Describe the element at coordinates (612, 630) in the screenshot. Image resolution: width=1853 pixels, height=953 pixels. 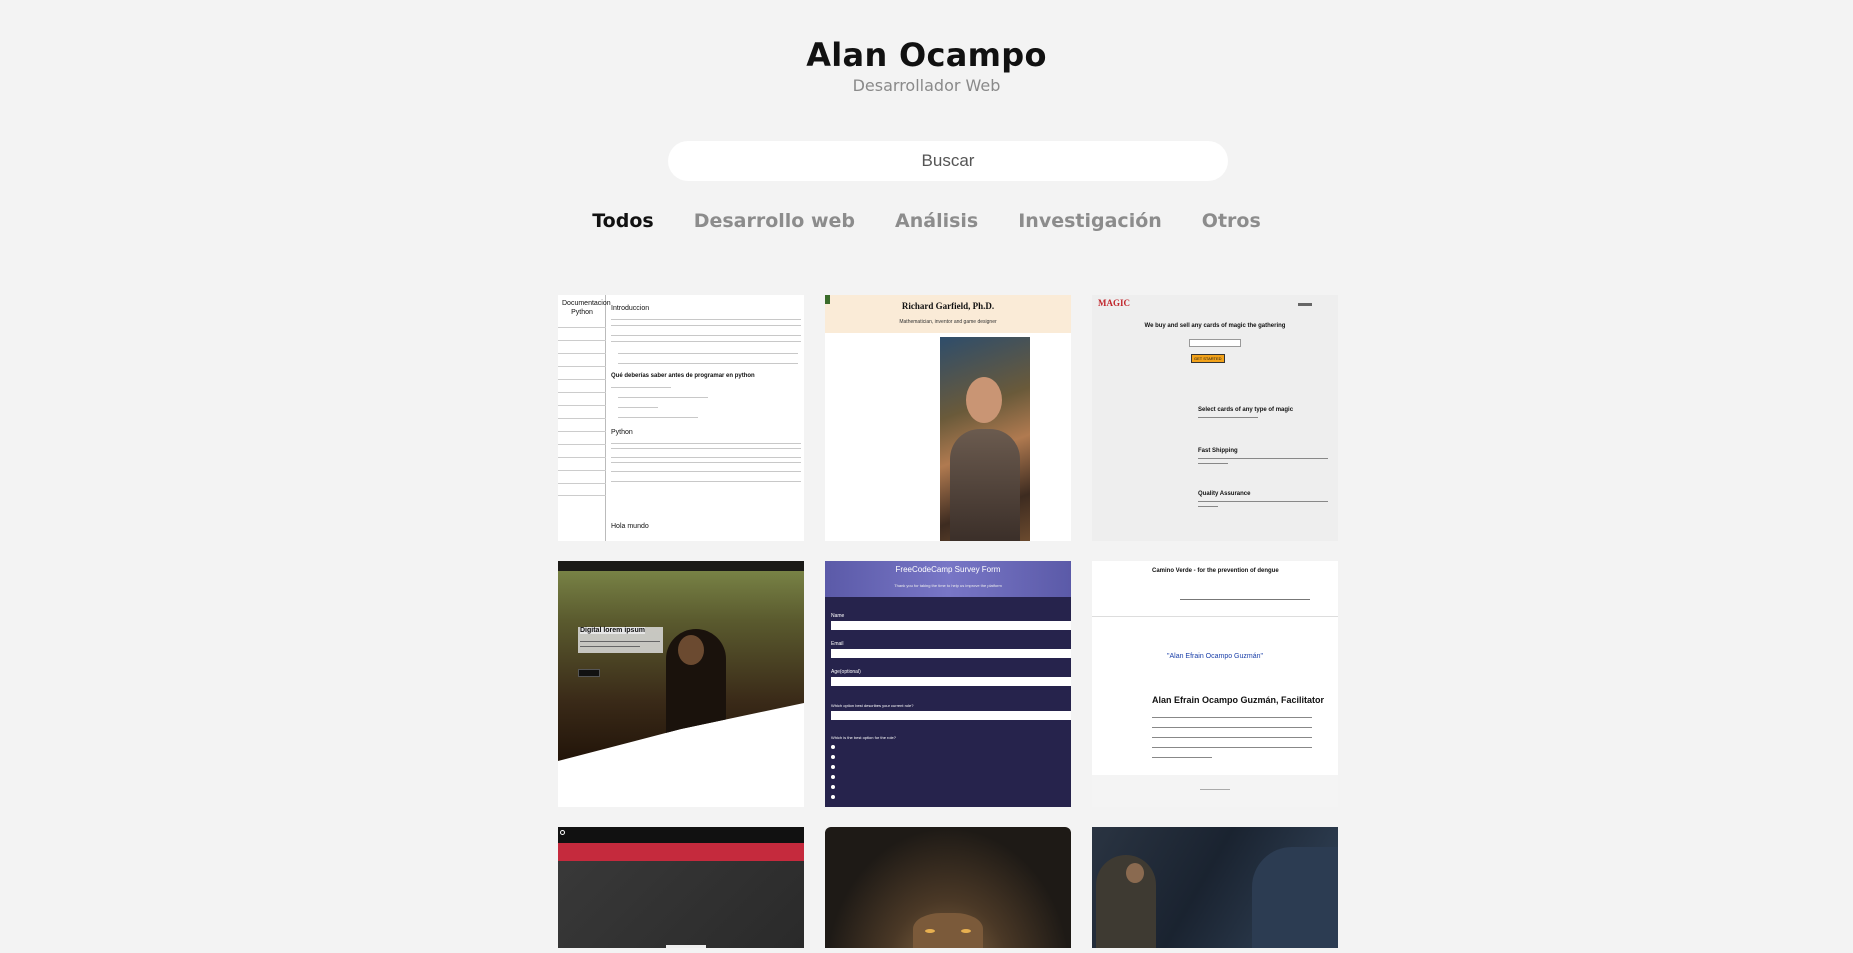
I see `landing-heading: Digital lorem ipsum` at that location.